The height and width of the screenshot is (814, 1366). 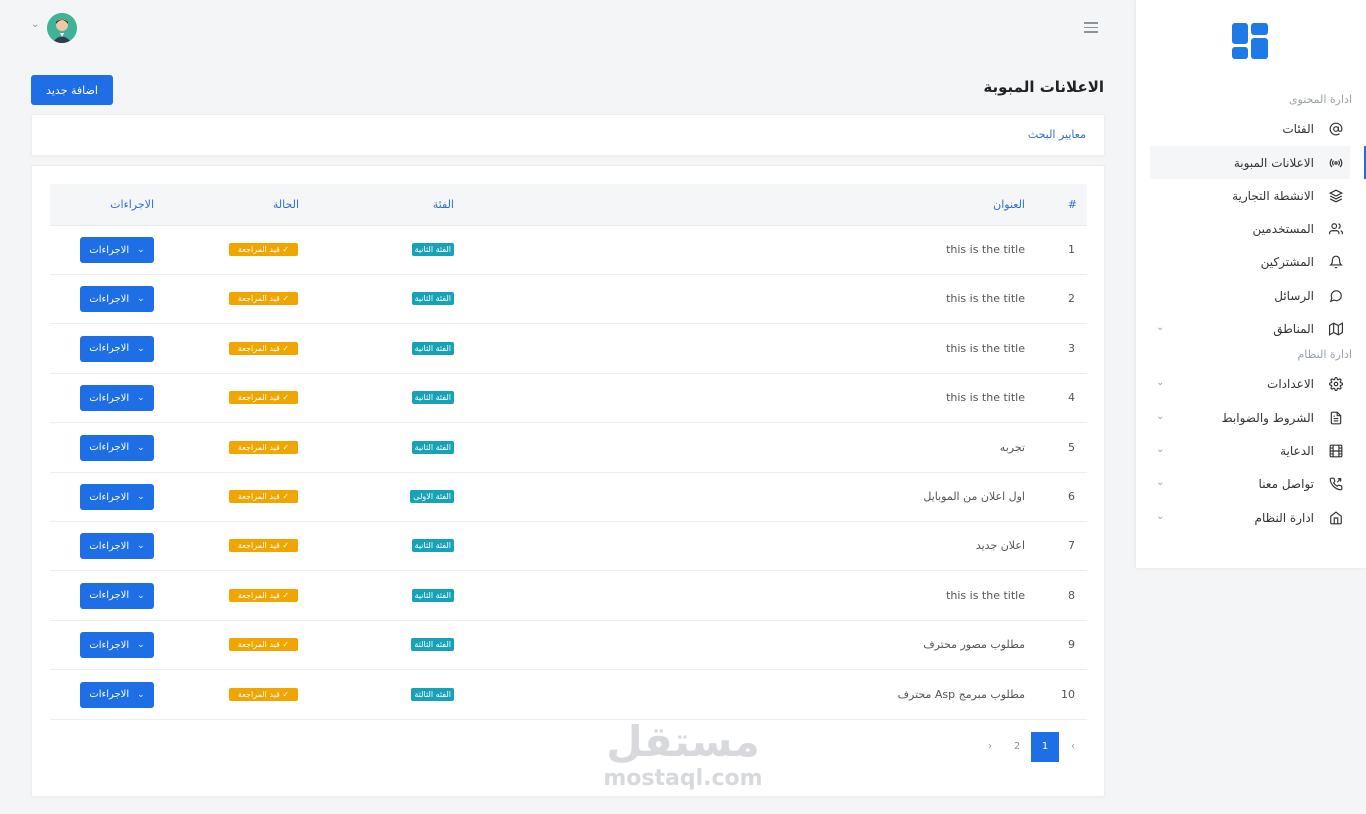 I want to click on watermark-latin: mostaql.com, so click(x=683, y=778).